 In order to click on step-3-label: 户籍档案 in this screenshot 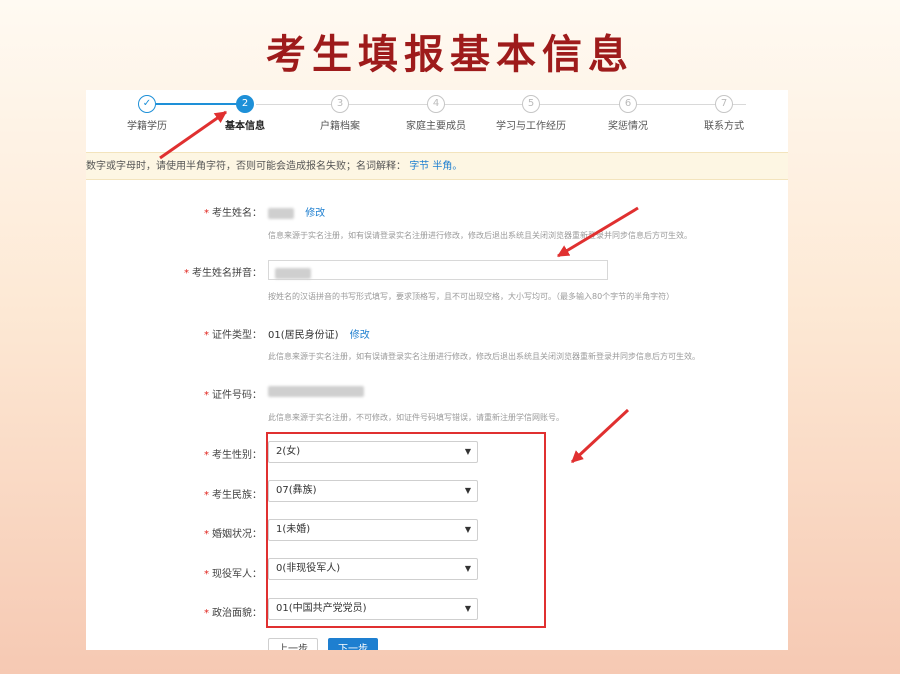, I will do `click(340, 126)`.